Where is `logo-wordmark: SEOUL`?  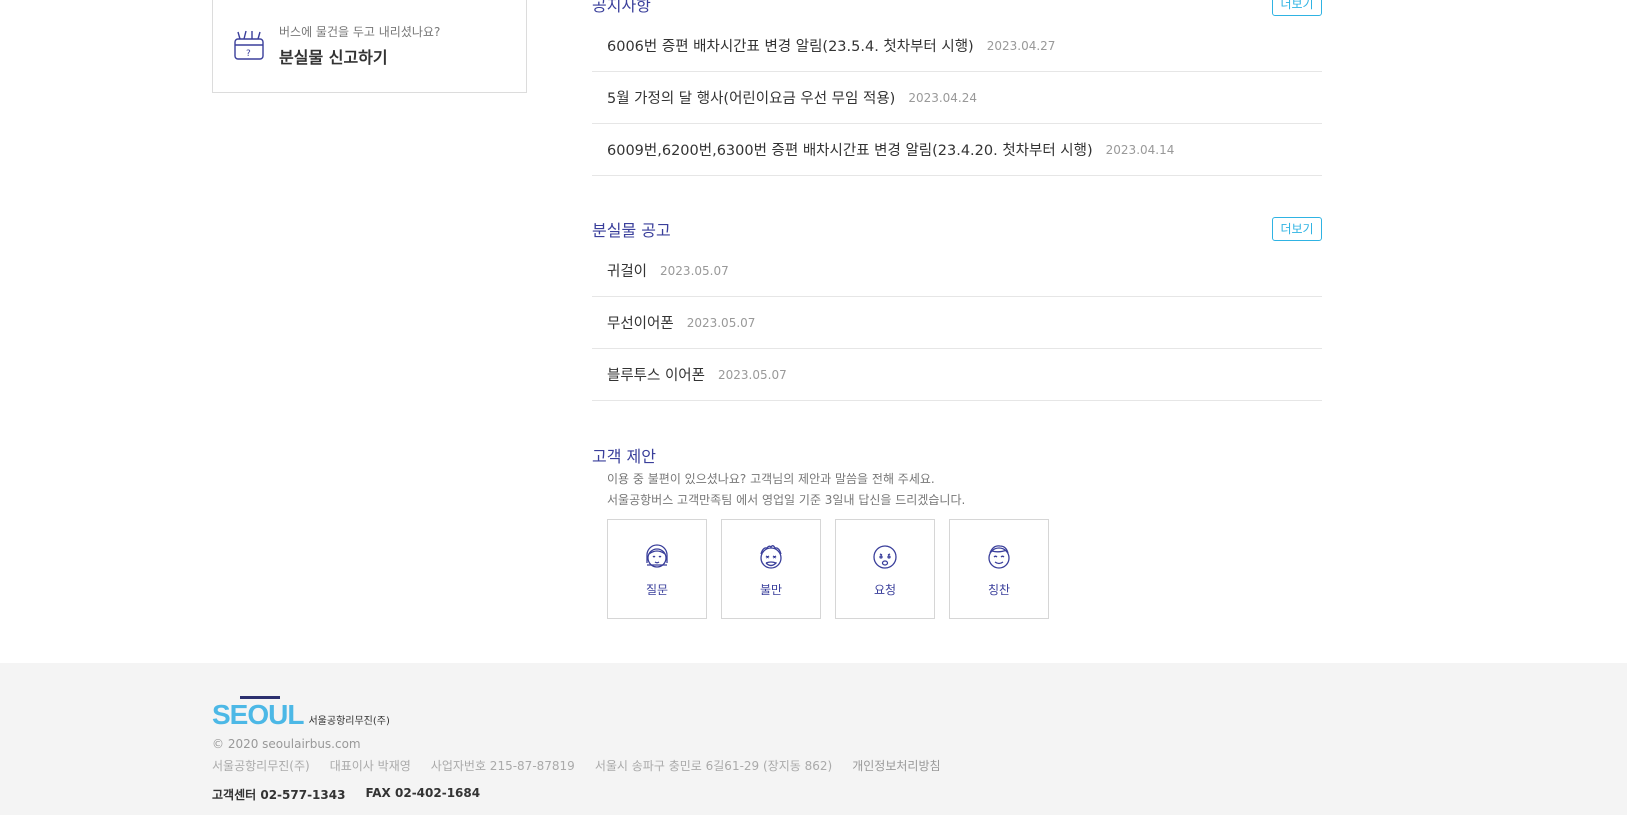 logo-wordmark: SEOUL is located at coordinates (258, 713).